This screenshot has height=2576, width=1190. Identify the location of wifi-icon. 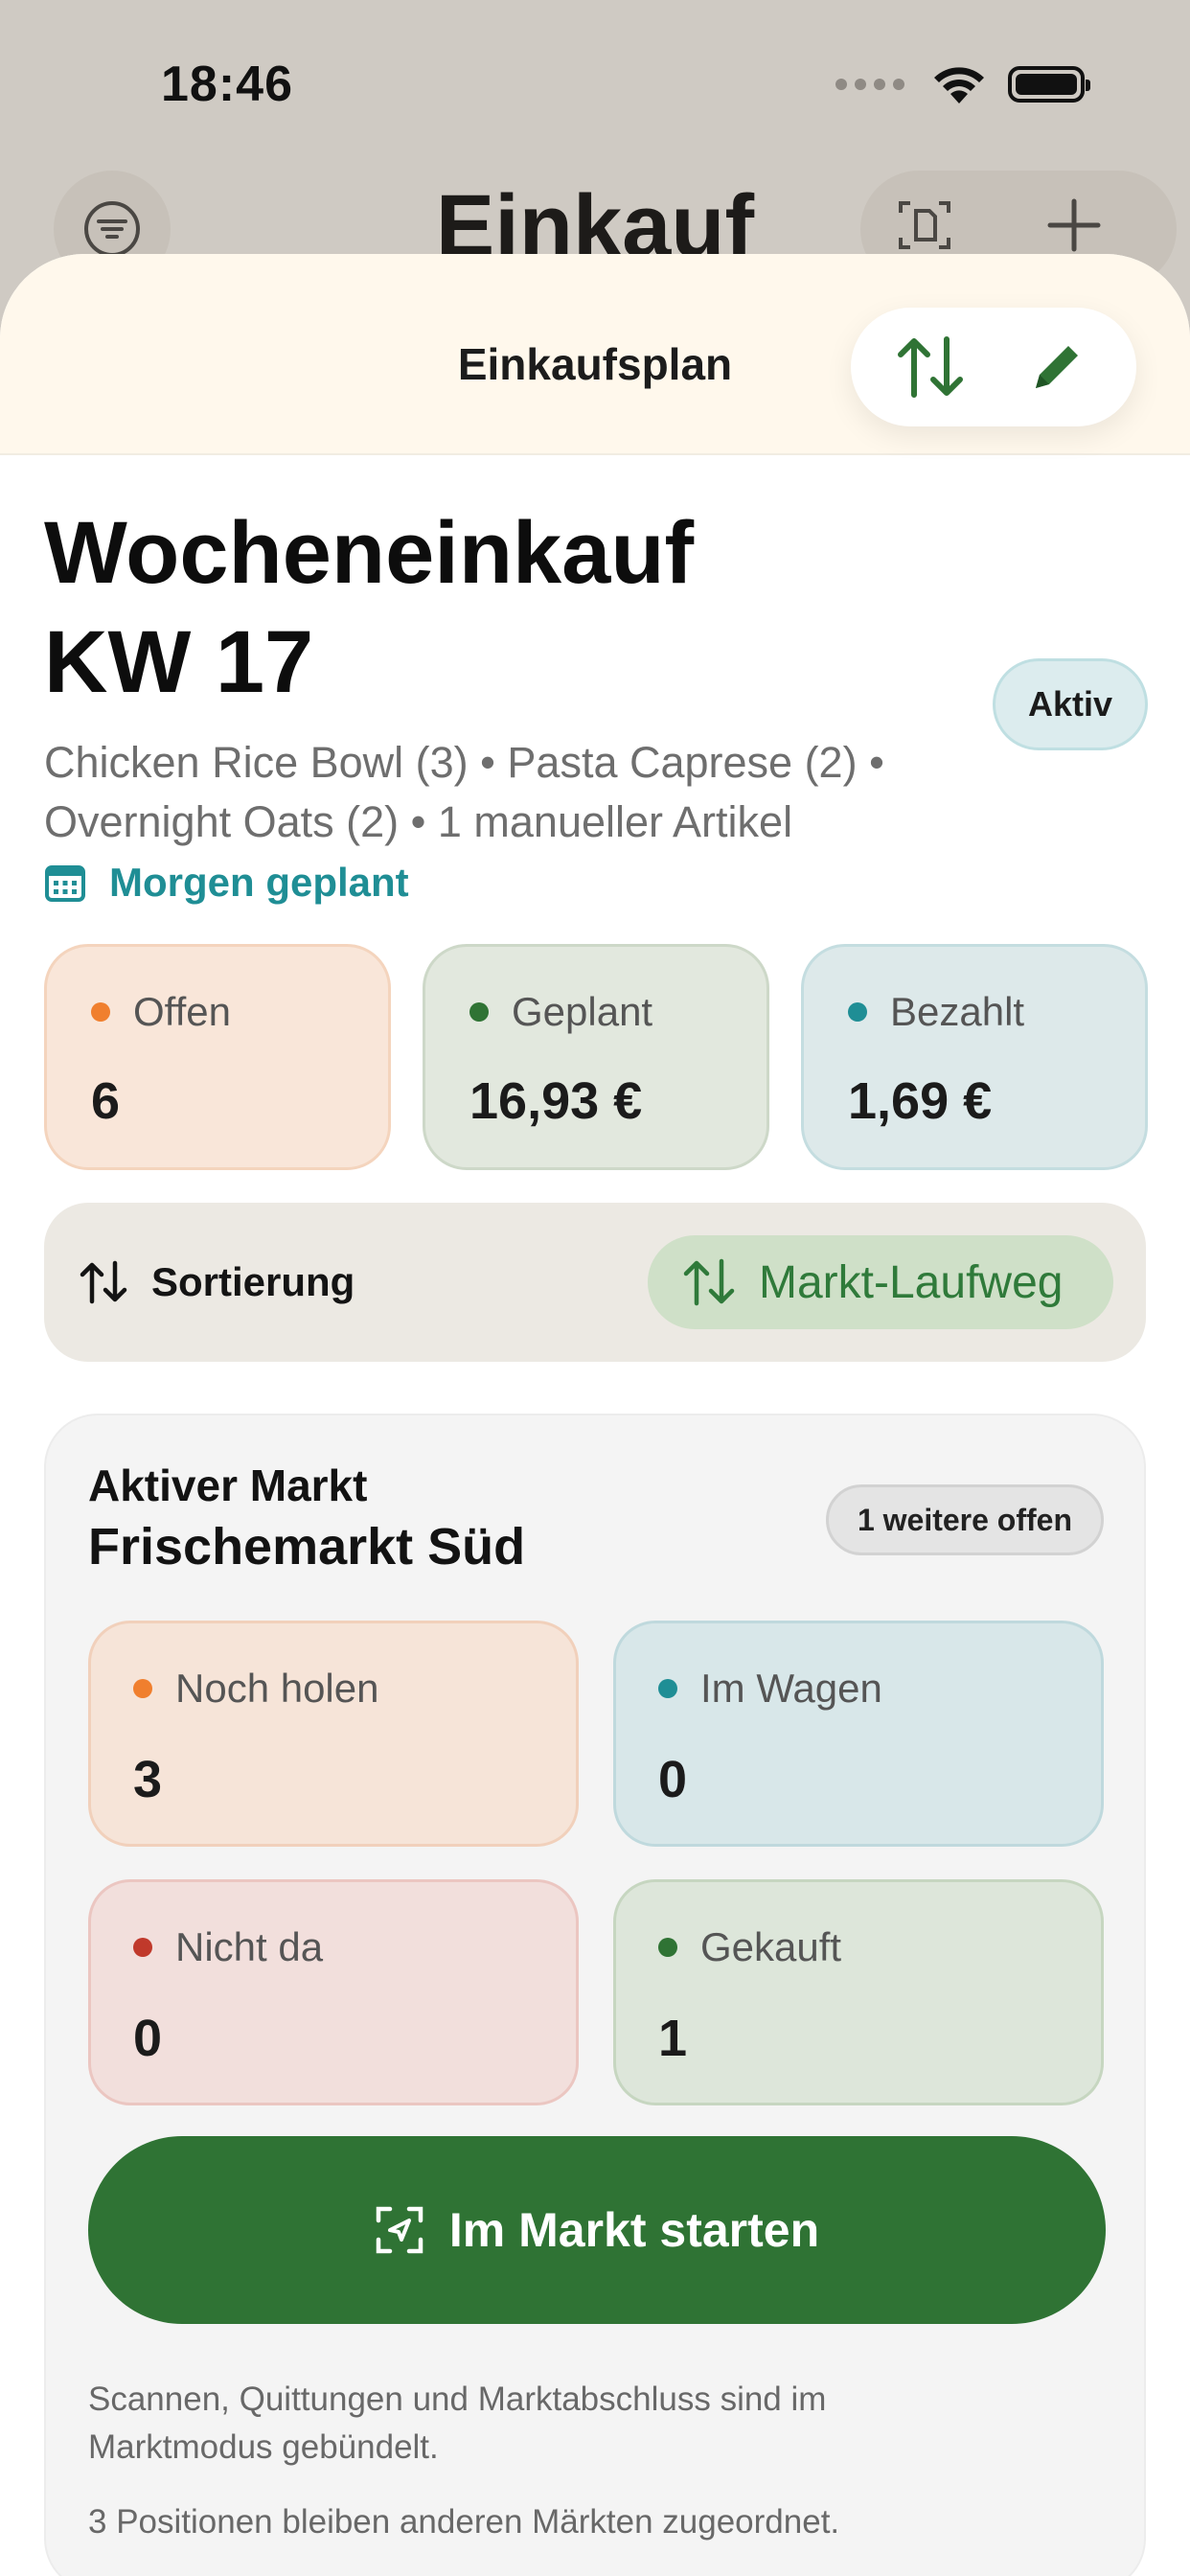
(959, 85).